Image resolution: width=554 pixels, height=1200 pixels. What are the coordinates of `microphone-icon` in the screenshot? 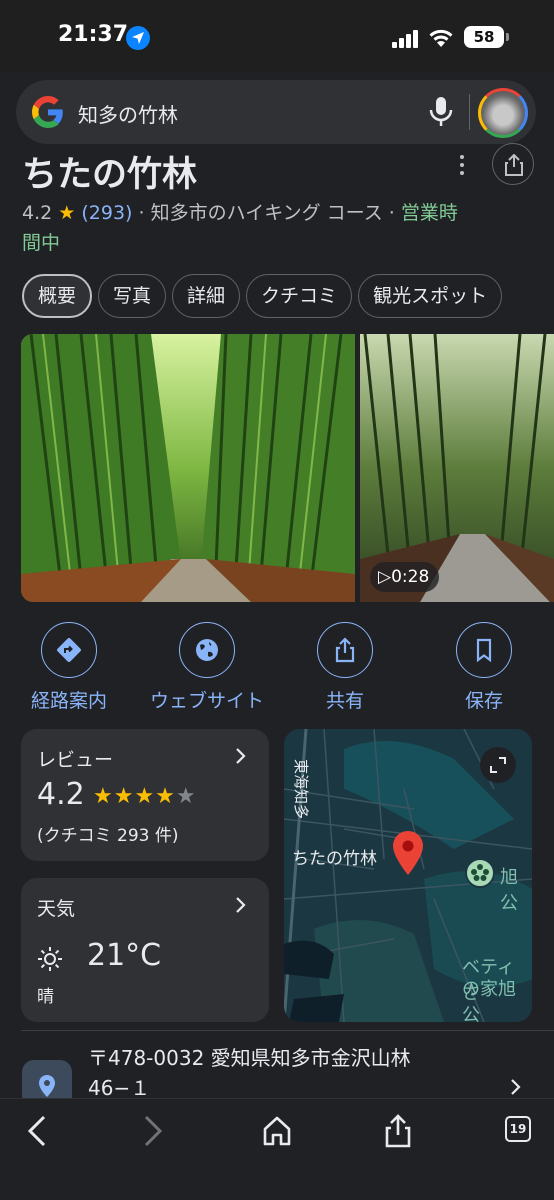 It's located at (441, 112).